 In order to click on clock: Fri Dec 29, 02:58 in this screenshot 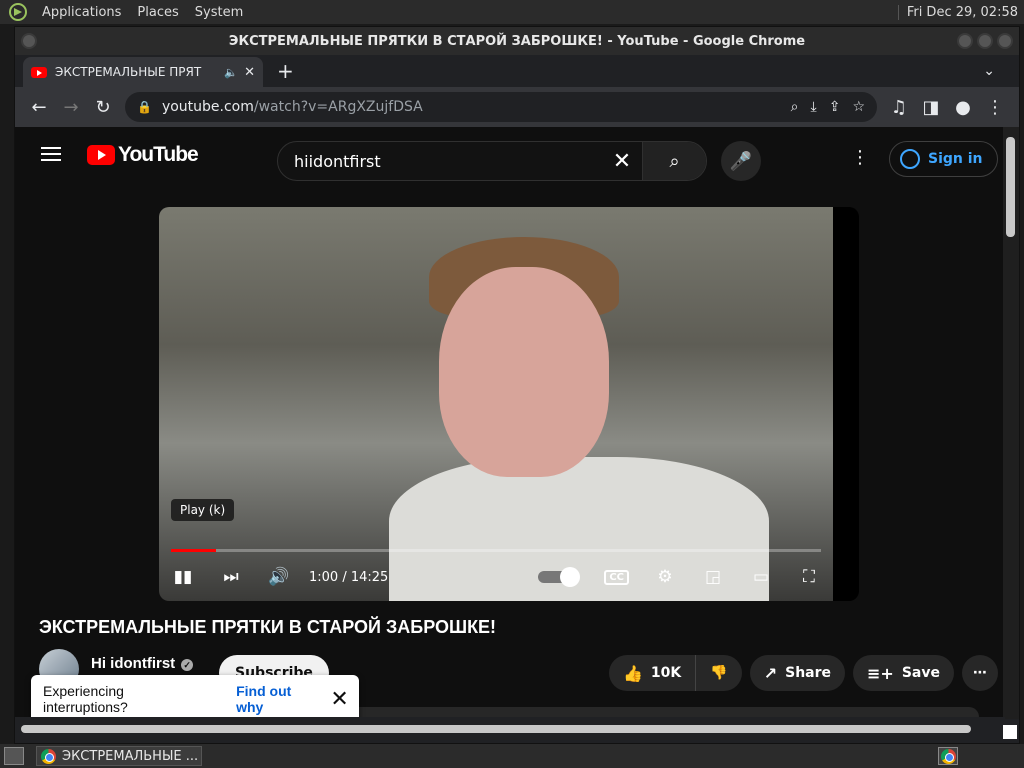, I will do `click(960, 12)`.